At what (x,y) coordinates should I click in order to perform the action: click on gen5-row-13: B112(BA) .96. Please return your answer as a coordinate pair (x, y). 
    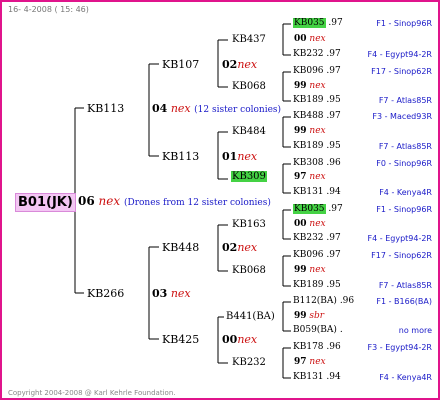
    Looking at the image, I should click on (323, 301).